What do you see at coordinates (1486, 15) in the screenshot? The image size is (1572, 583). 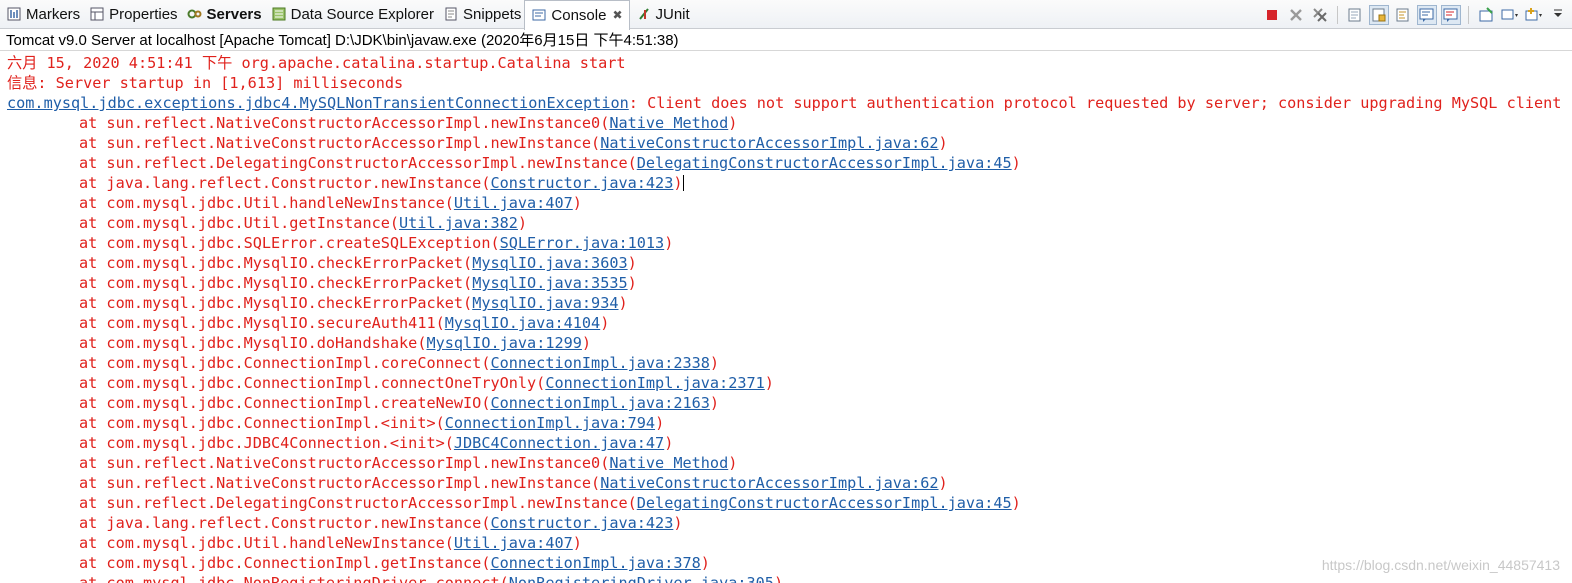 I see `pin-console-icon` at bounding box center [1486, 15].